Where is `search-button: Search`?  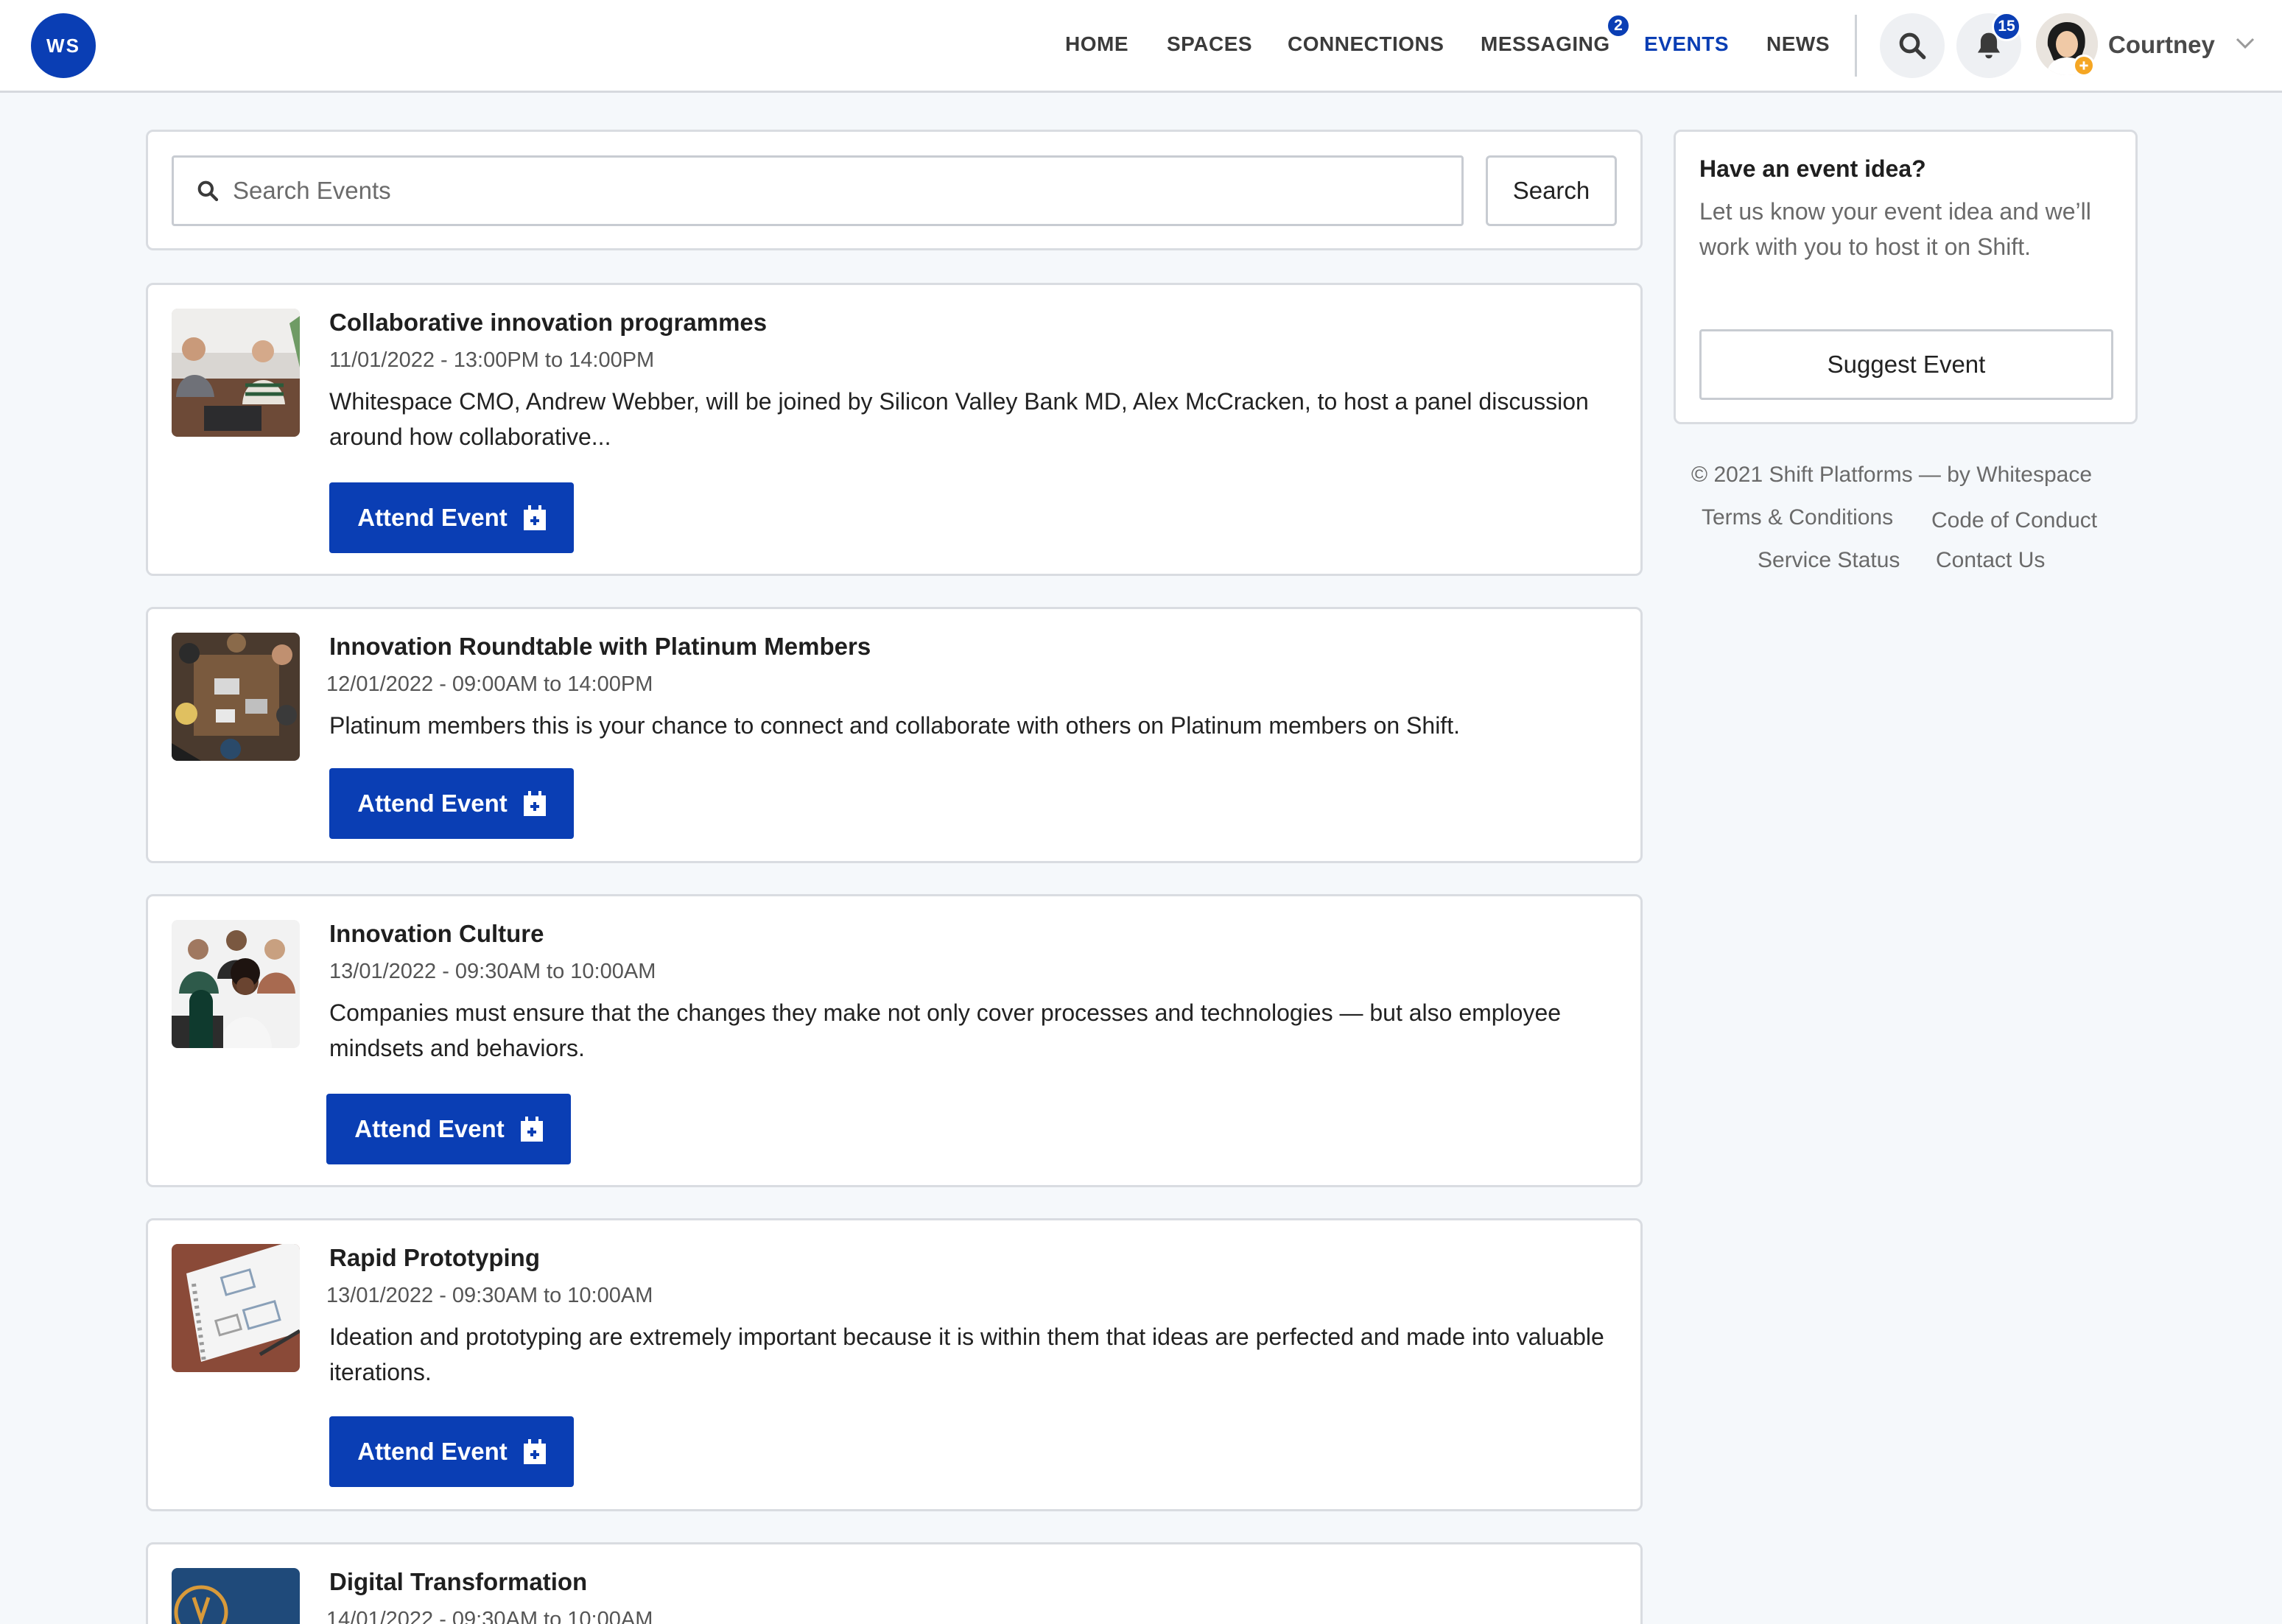 search-button: Search is located at coordinates (1551, 190).